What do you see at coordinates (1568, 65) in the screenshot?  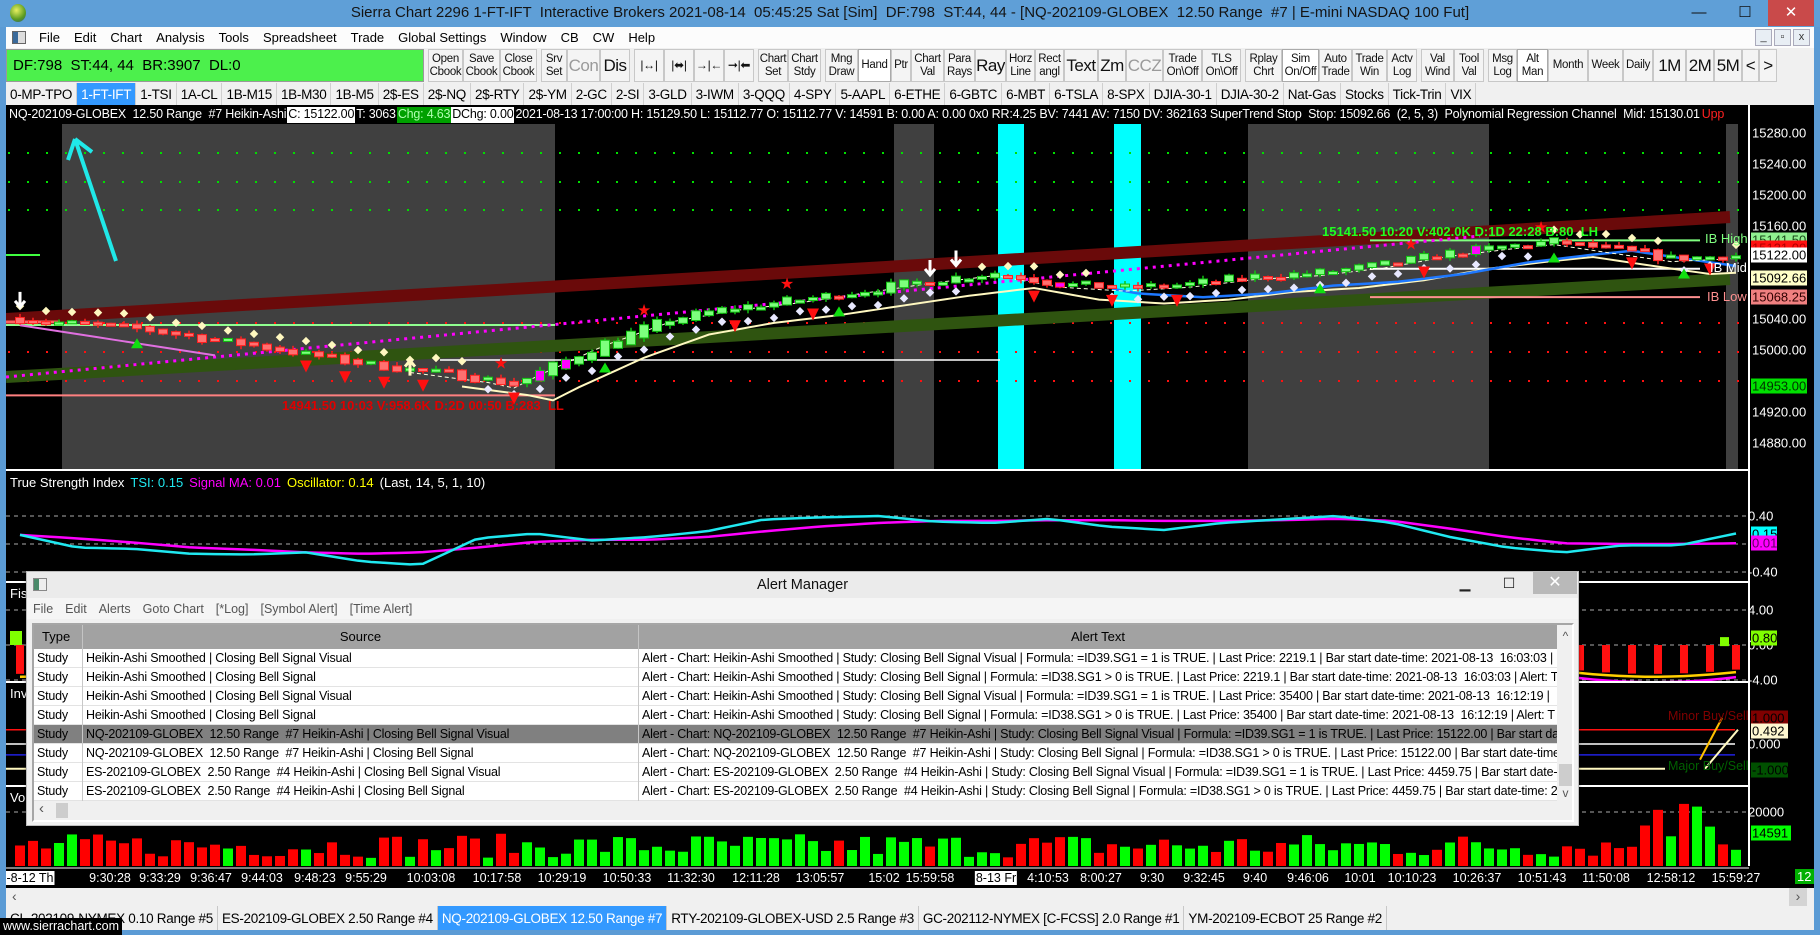 I see `month-button: Month` at bounding box center [1568, 65].